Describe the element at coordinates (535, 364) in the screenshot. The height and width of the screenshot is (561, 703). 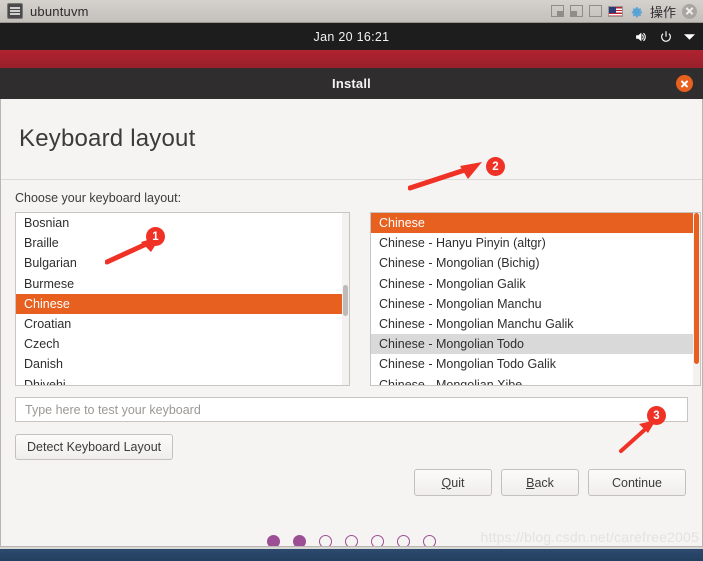
I see `list-item: Chinese - Mongolian Todo Galik` at that location.